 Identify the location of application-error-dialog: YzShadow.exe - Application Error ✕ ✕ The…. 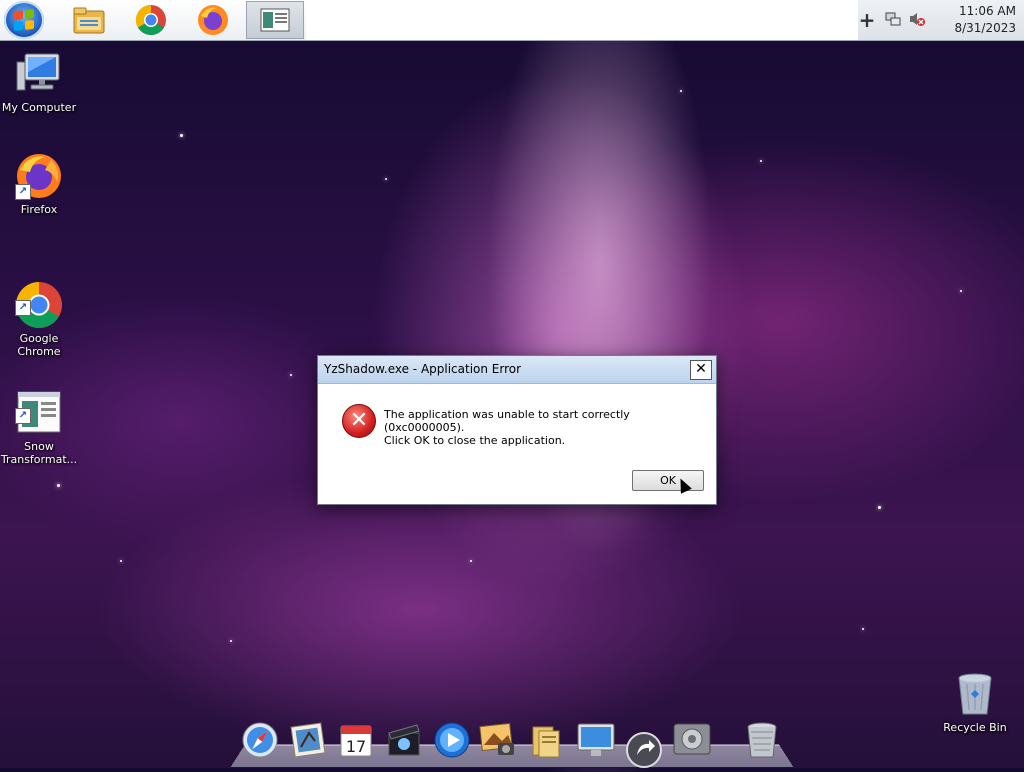
(517, 430).